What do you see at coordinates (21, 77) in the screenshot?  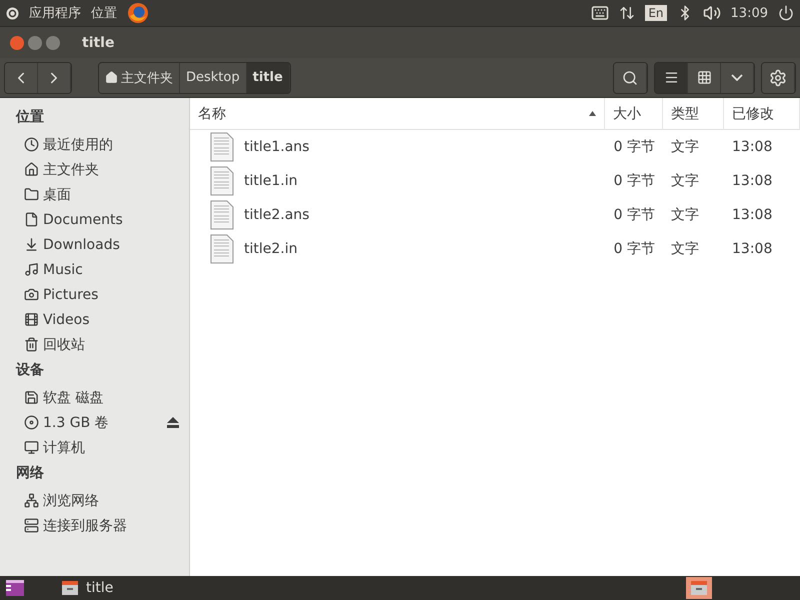 I see `back-button` at bounding box center [21, 77].